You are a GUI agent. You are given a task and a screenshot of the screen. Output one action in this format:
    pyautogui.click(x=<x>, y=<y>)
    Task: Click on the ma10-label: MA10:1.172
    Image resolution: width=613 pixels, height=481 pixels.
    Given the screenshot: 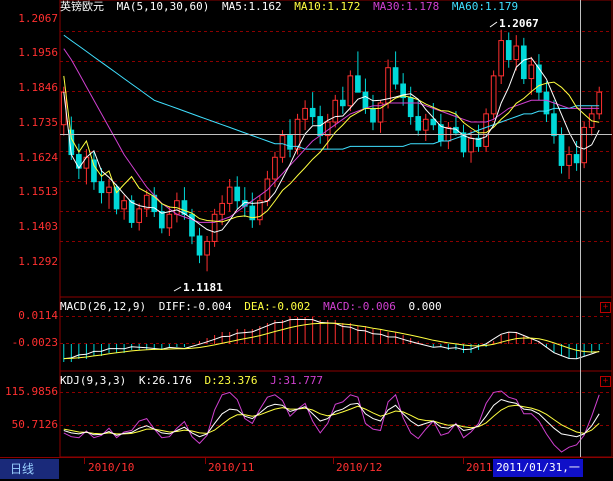 What is the action you would take?
    pyautogui.click(x=327, y=6)
    